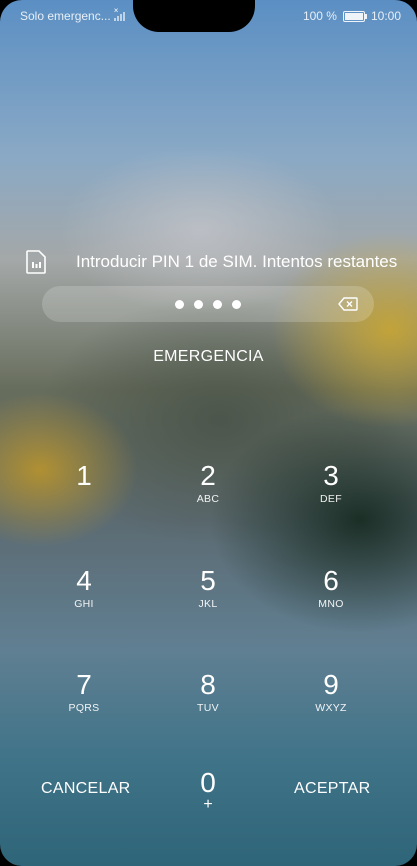 The image size is (417, 866). What do you see at coordinates (331, 604) in the screenshot?
I see `key-letters: MNO` at bounding box center [331, 604].